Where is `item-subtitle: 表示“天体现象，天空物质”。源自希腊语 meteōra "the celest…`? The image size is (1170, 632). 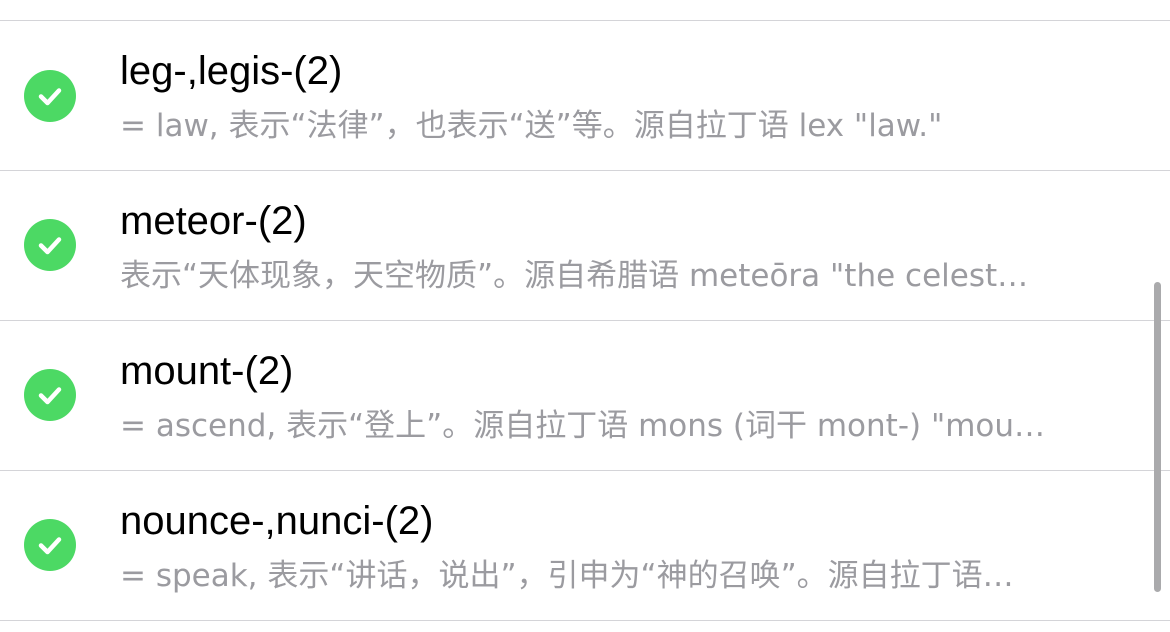
item-subtitle: 表示“天体现象，天空物质”。源自希腊语 meteōra "the celest… is located at coordinates (574, 276).